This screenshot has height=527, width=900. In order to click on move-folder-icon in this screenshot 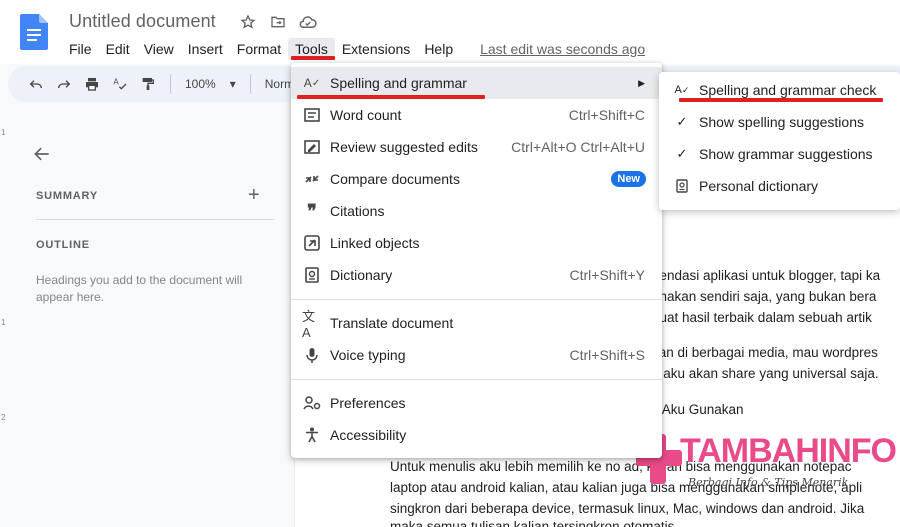, I will do `click(278, 22)`.